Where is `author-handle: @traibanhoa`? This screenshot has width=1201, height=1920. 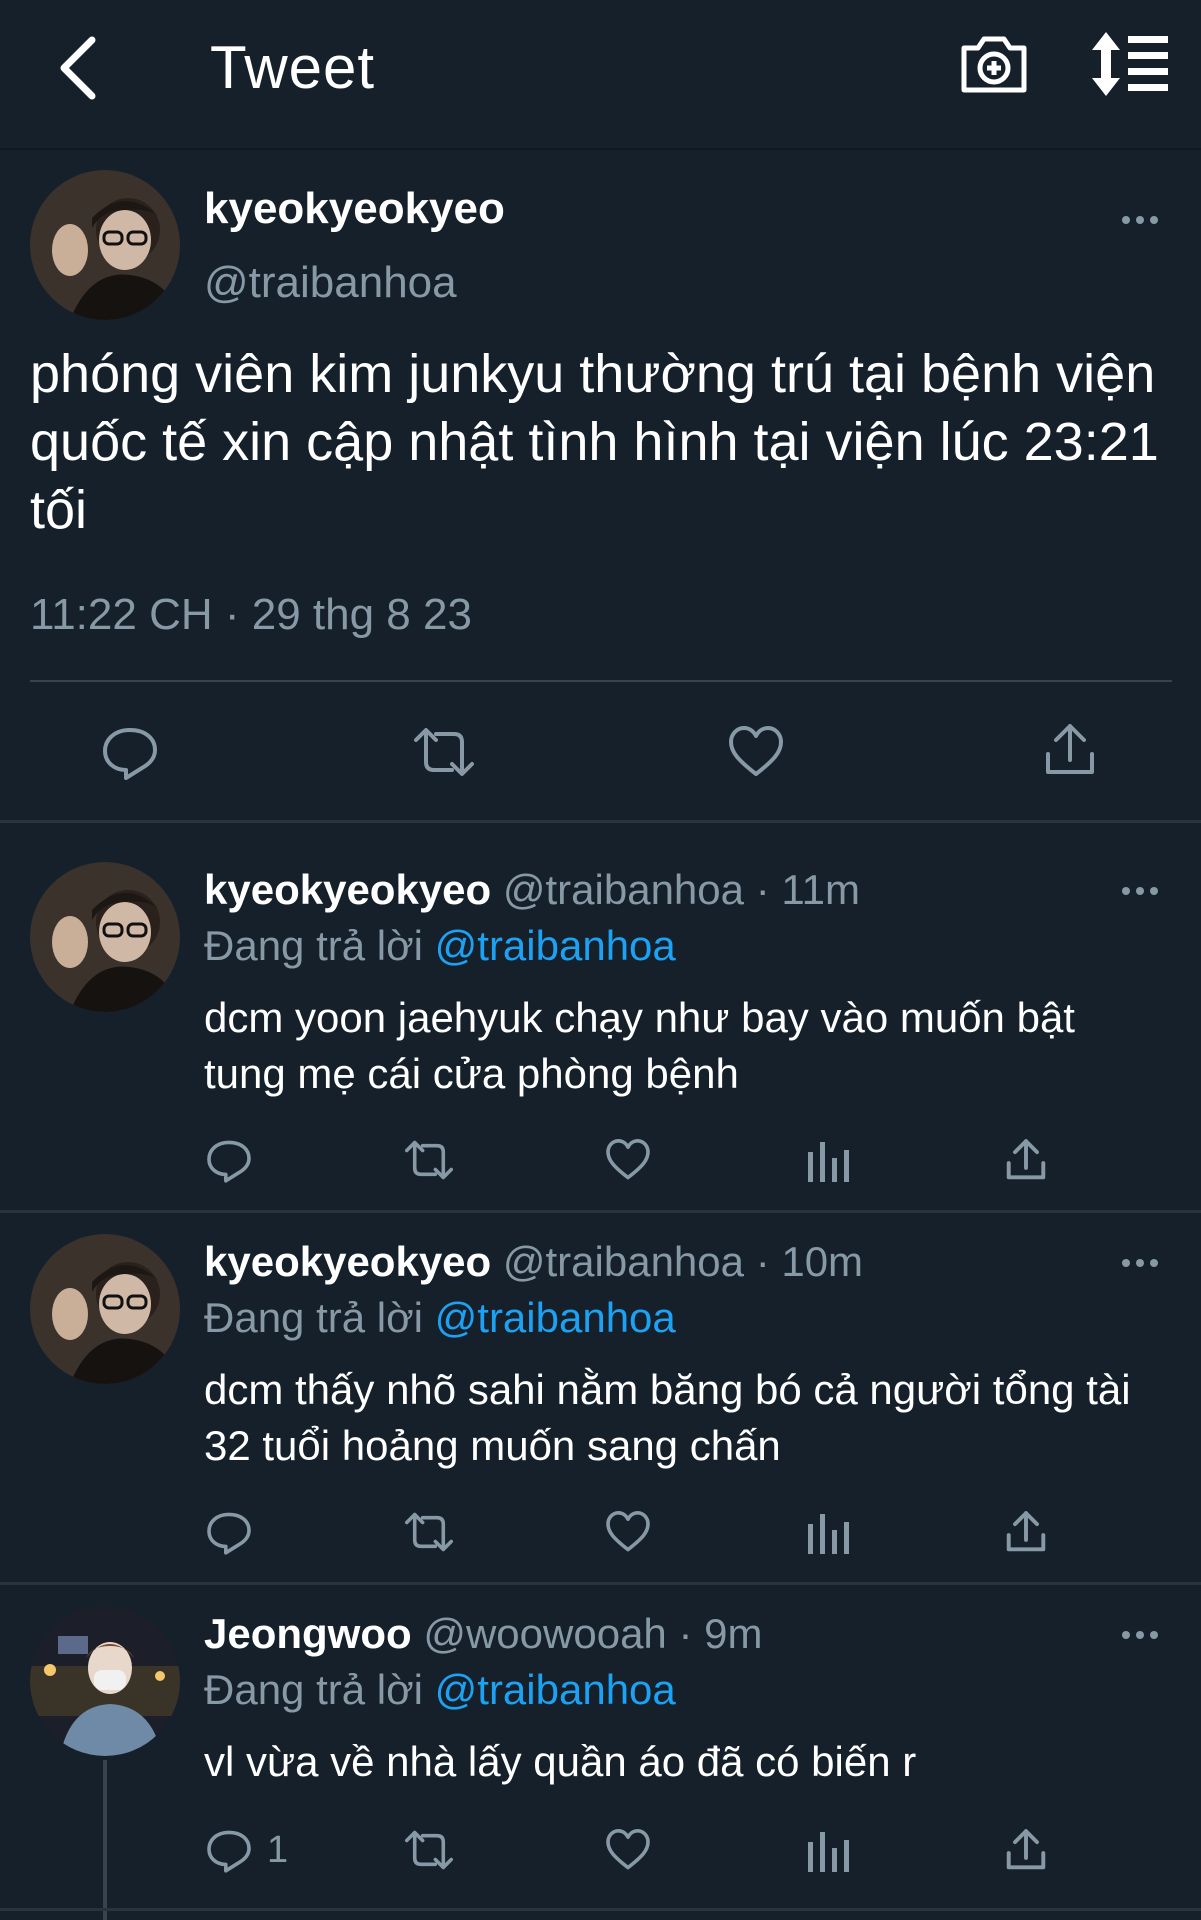 author-handle: @traibanhoa is located at coordinates (330, 283).